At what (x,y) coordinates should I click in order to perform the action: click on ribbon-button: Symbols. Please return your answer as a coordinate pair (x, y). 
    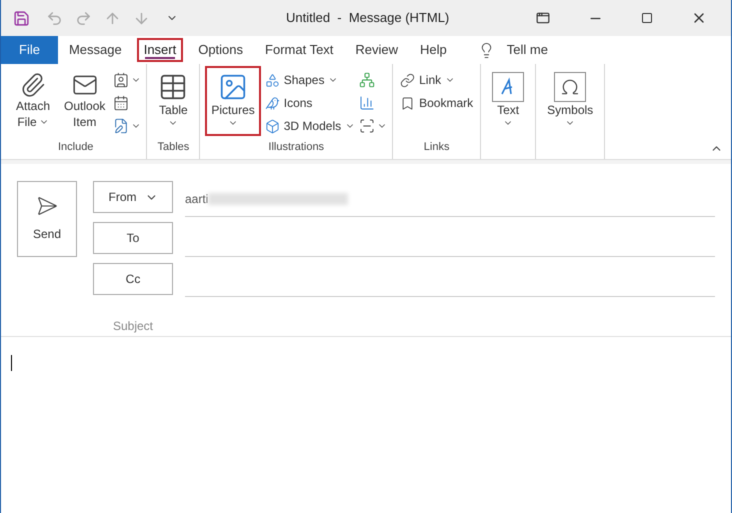
    Looking at the image, I should click on (570, 101).